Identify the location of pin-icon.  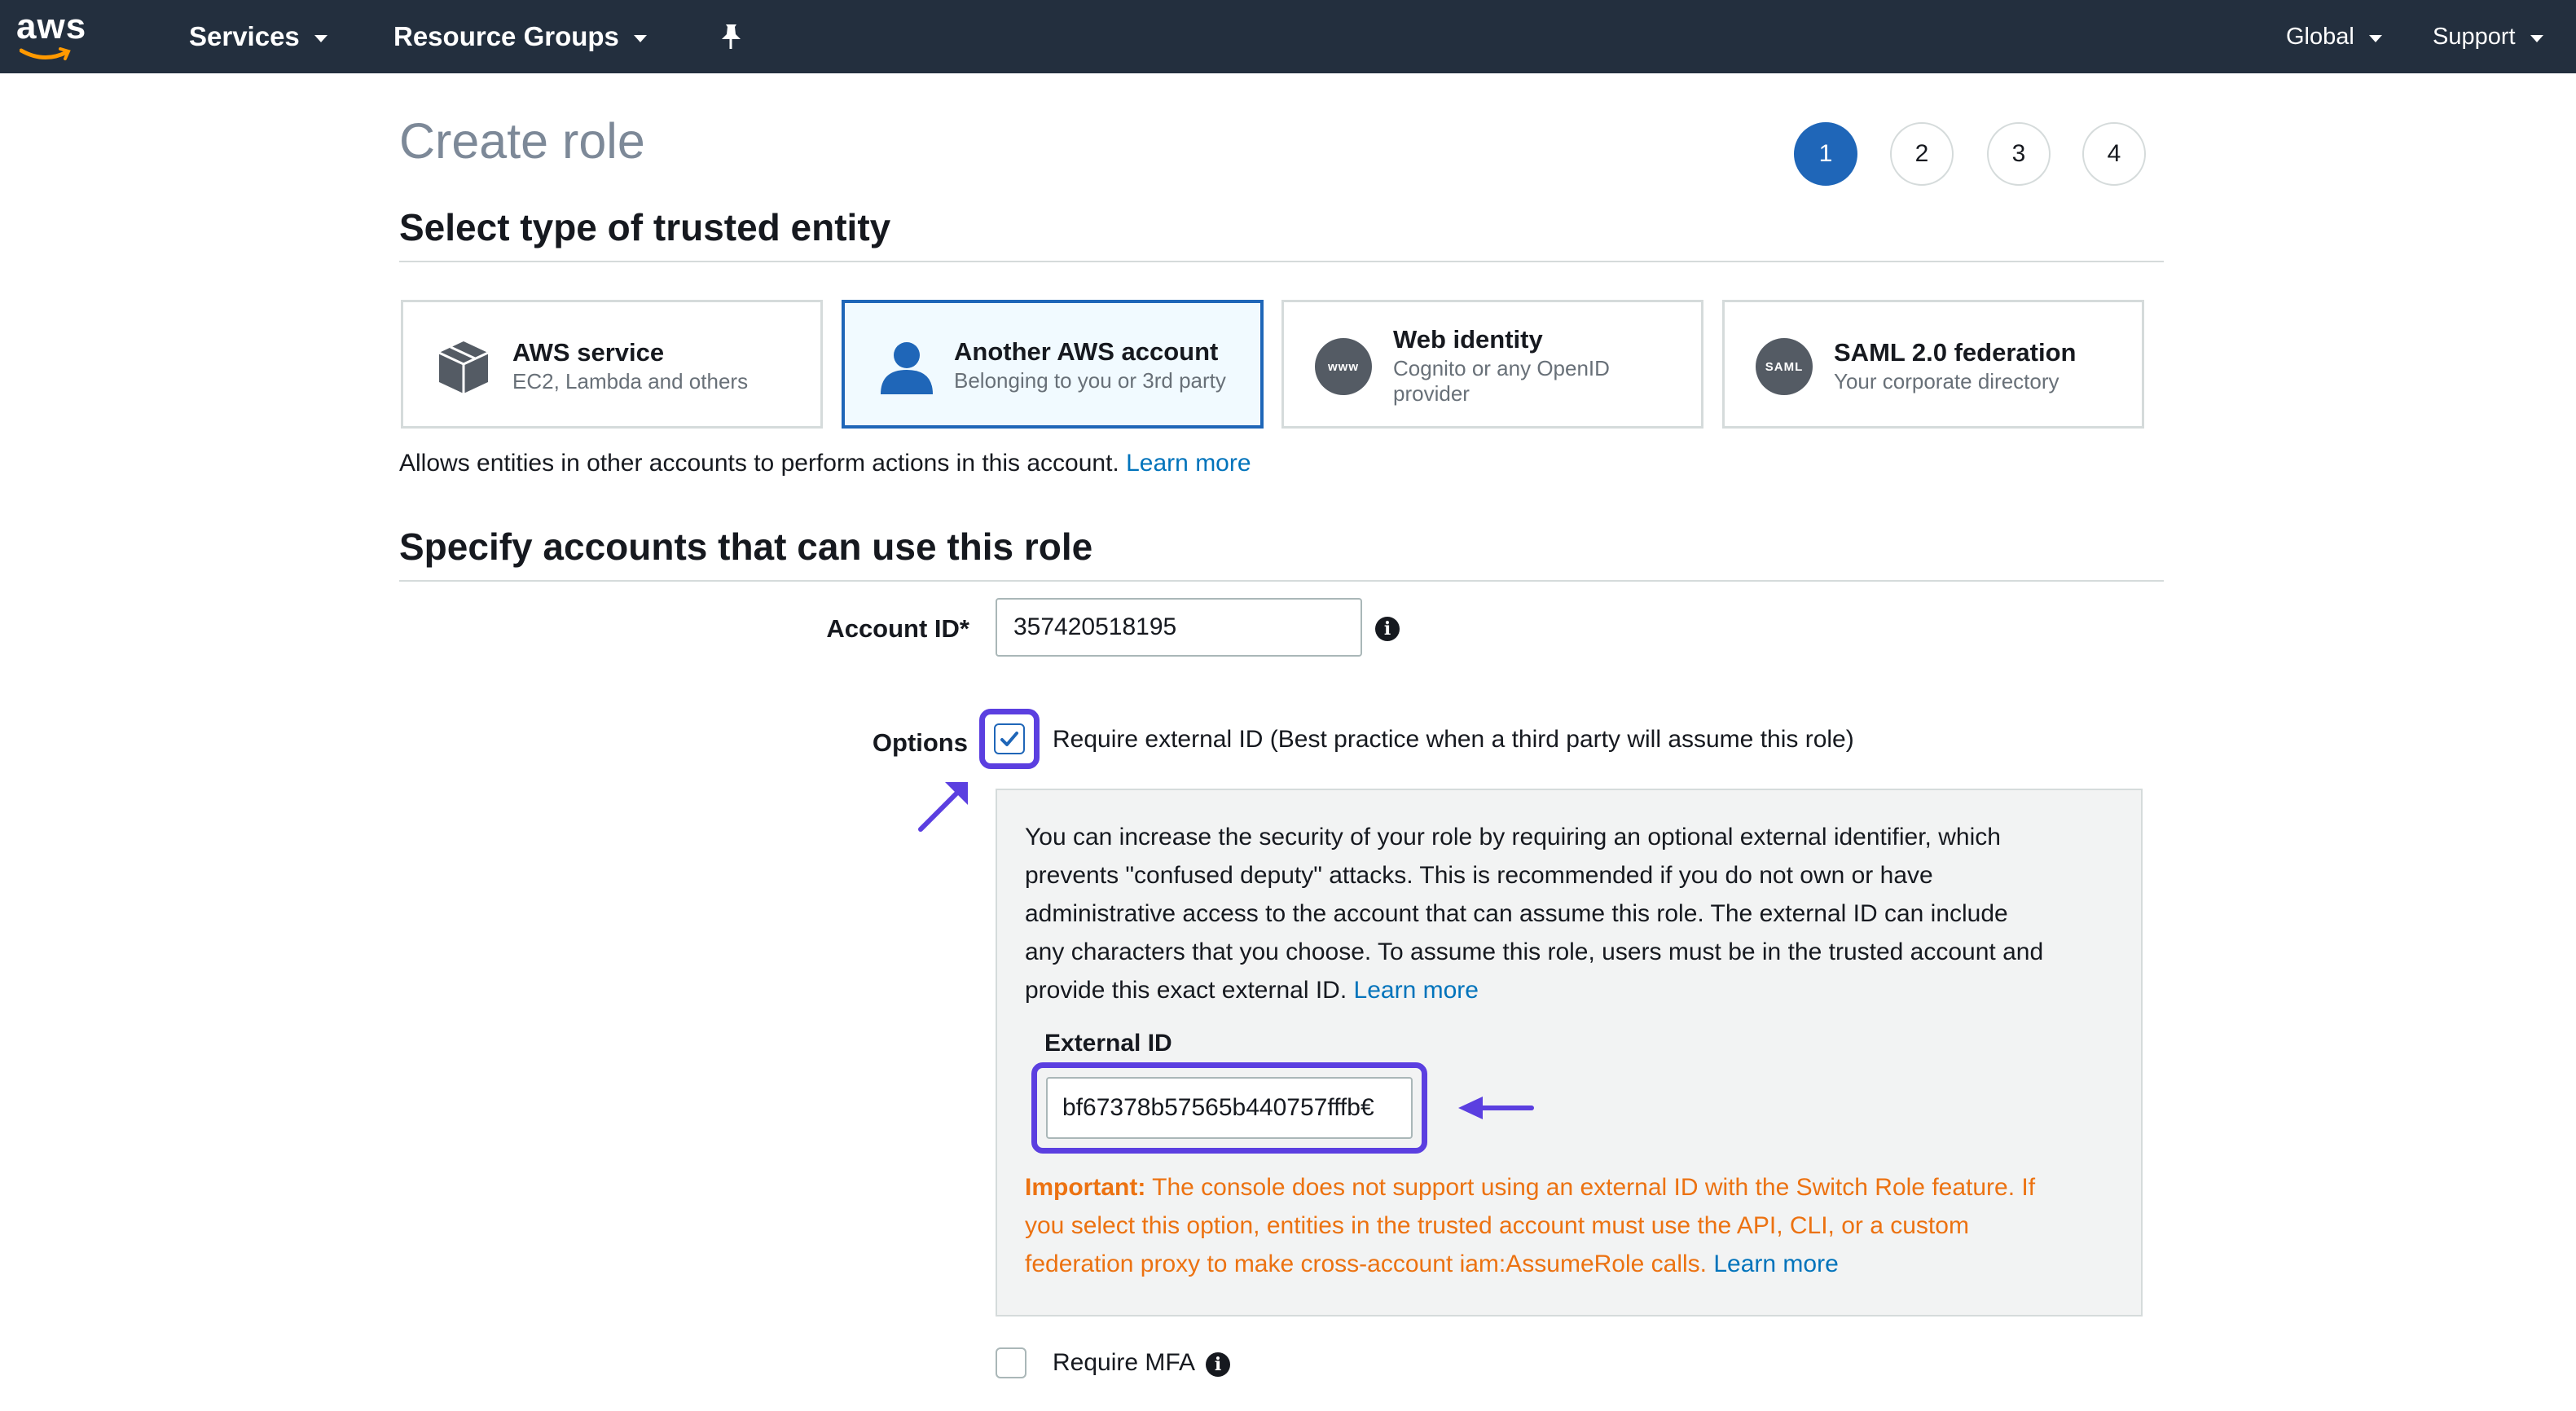
(732, 37).